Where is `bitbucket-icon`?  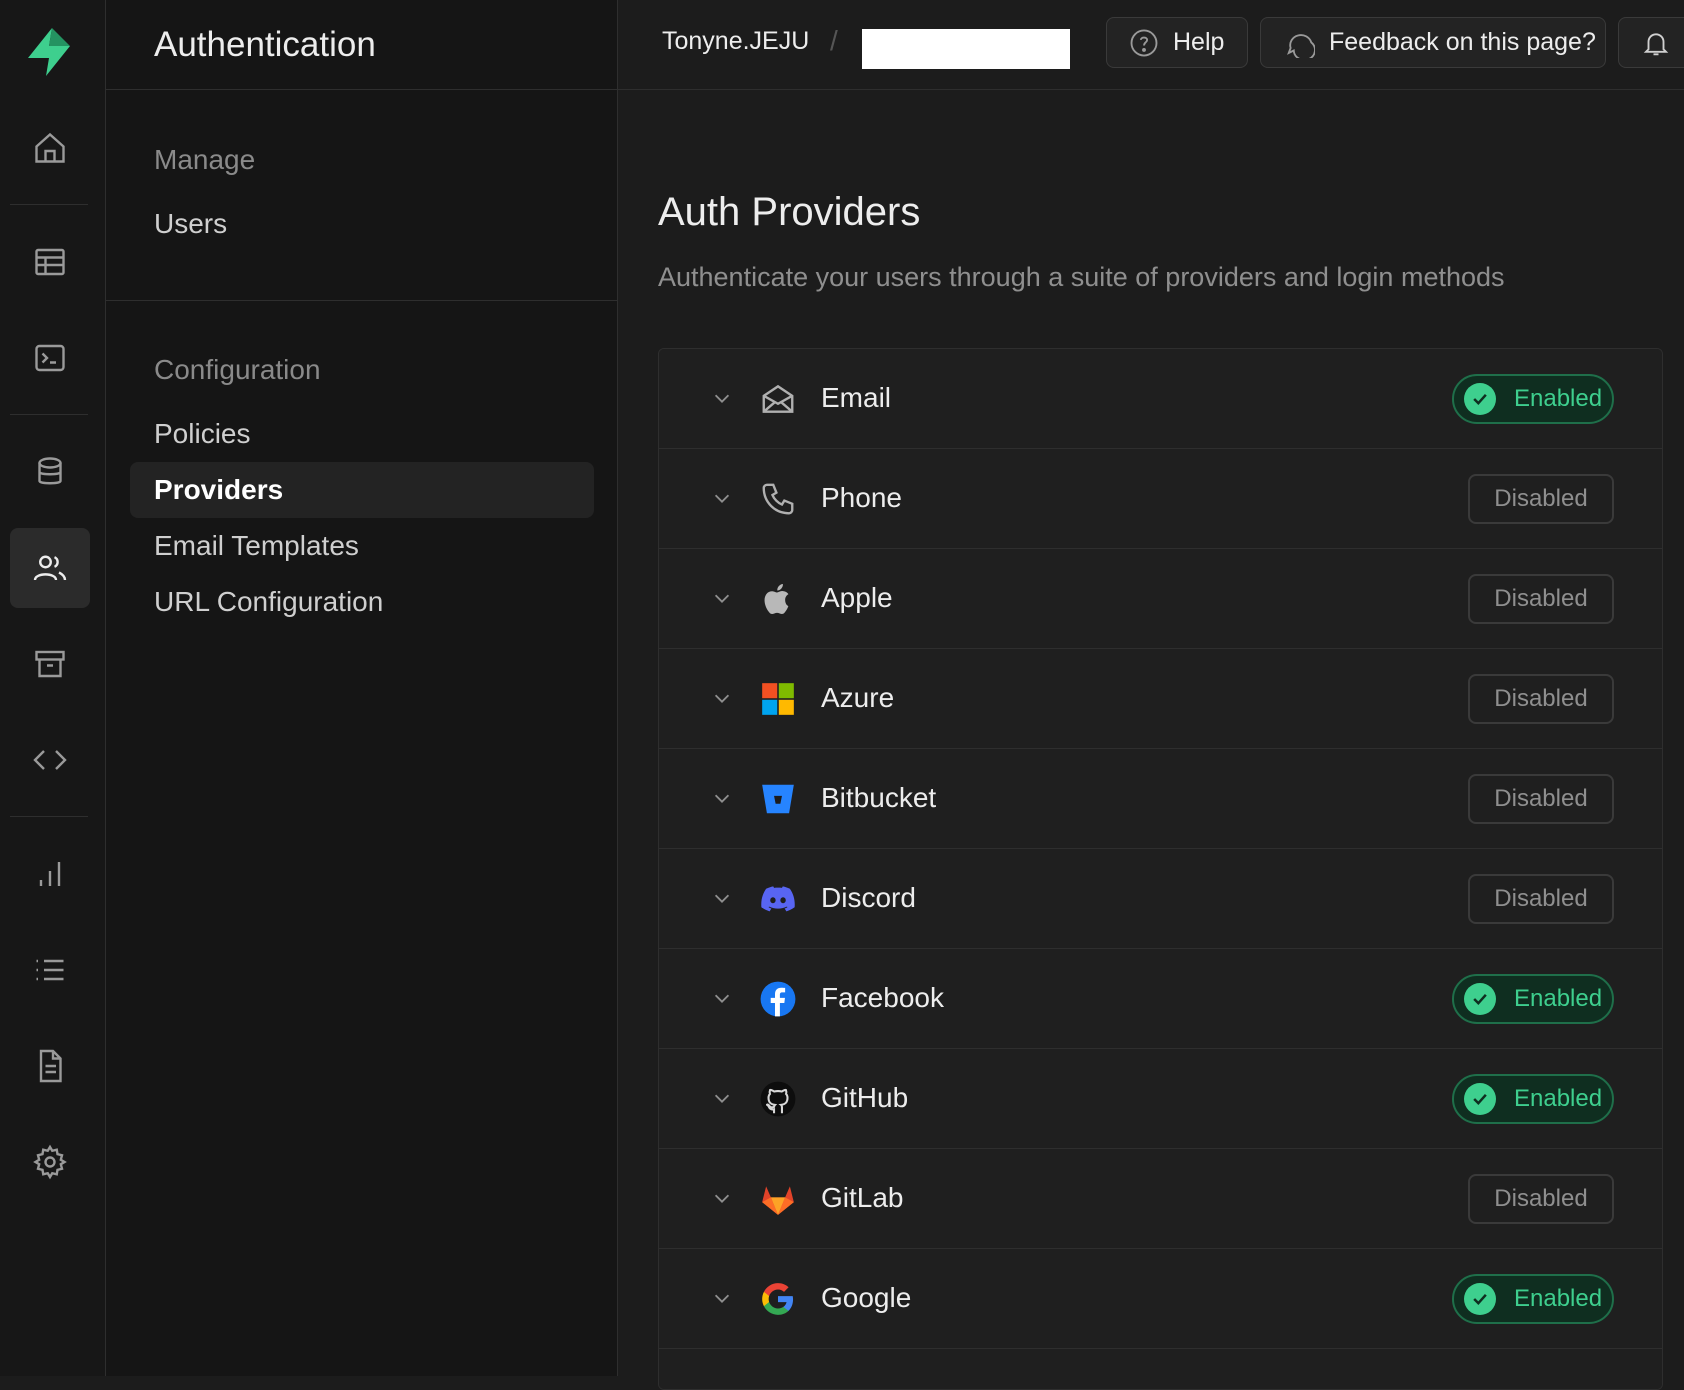 bitbucket-icon is located at coordinates (778, 799).